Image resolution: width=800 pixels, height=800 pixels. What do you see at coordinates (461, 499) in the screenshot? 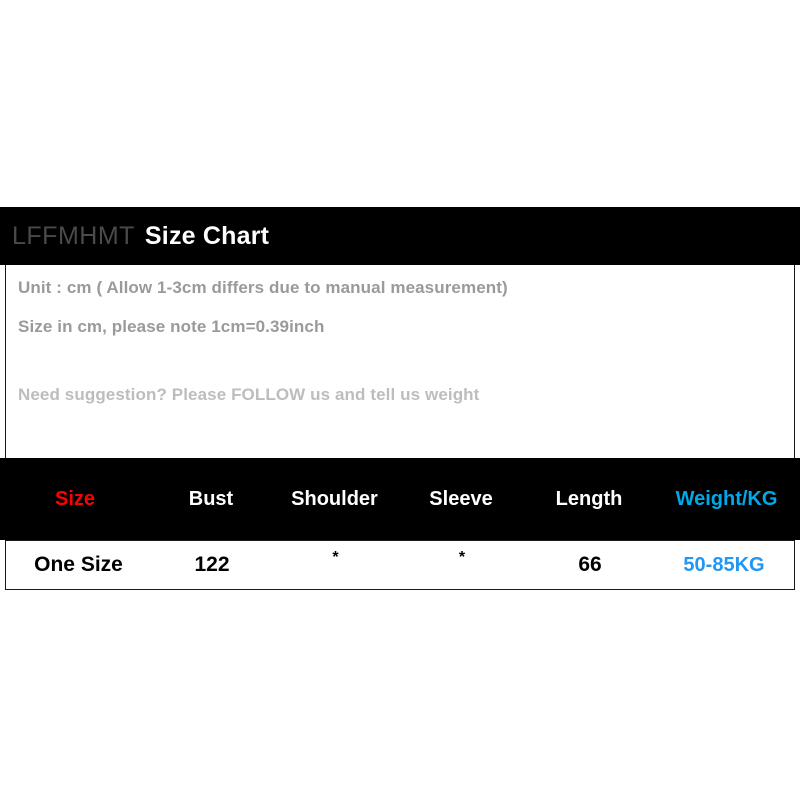
I see `column-header-sleeve: Sleeve` at bounding box center [461, 499].